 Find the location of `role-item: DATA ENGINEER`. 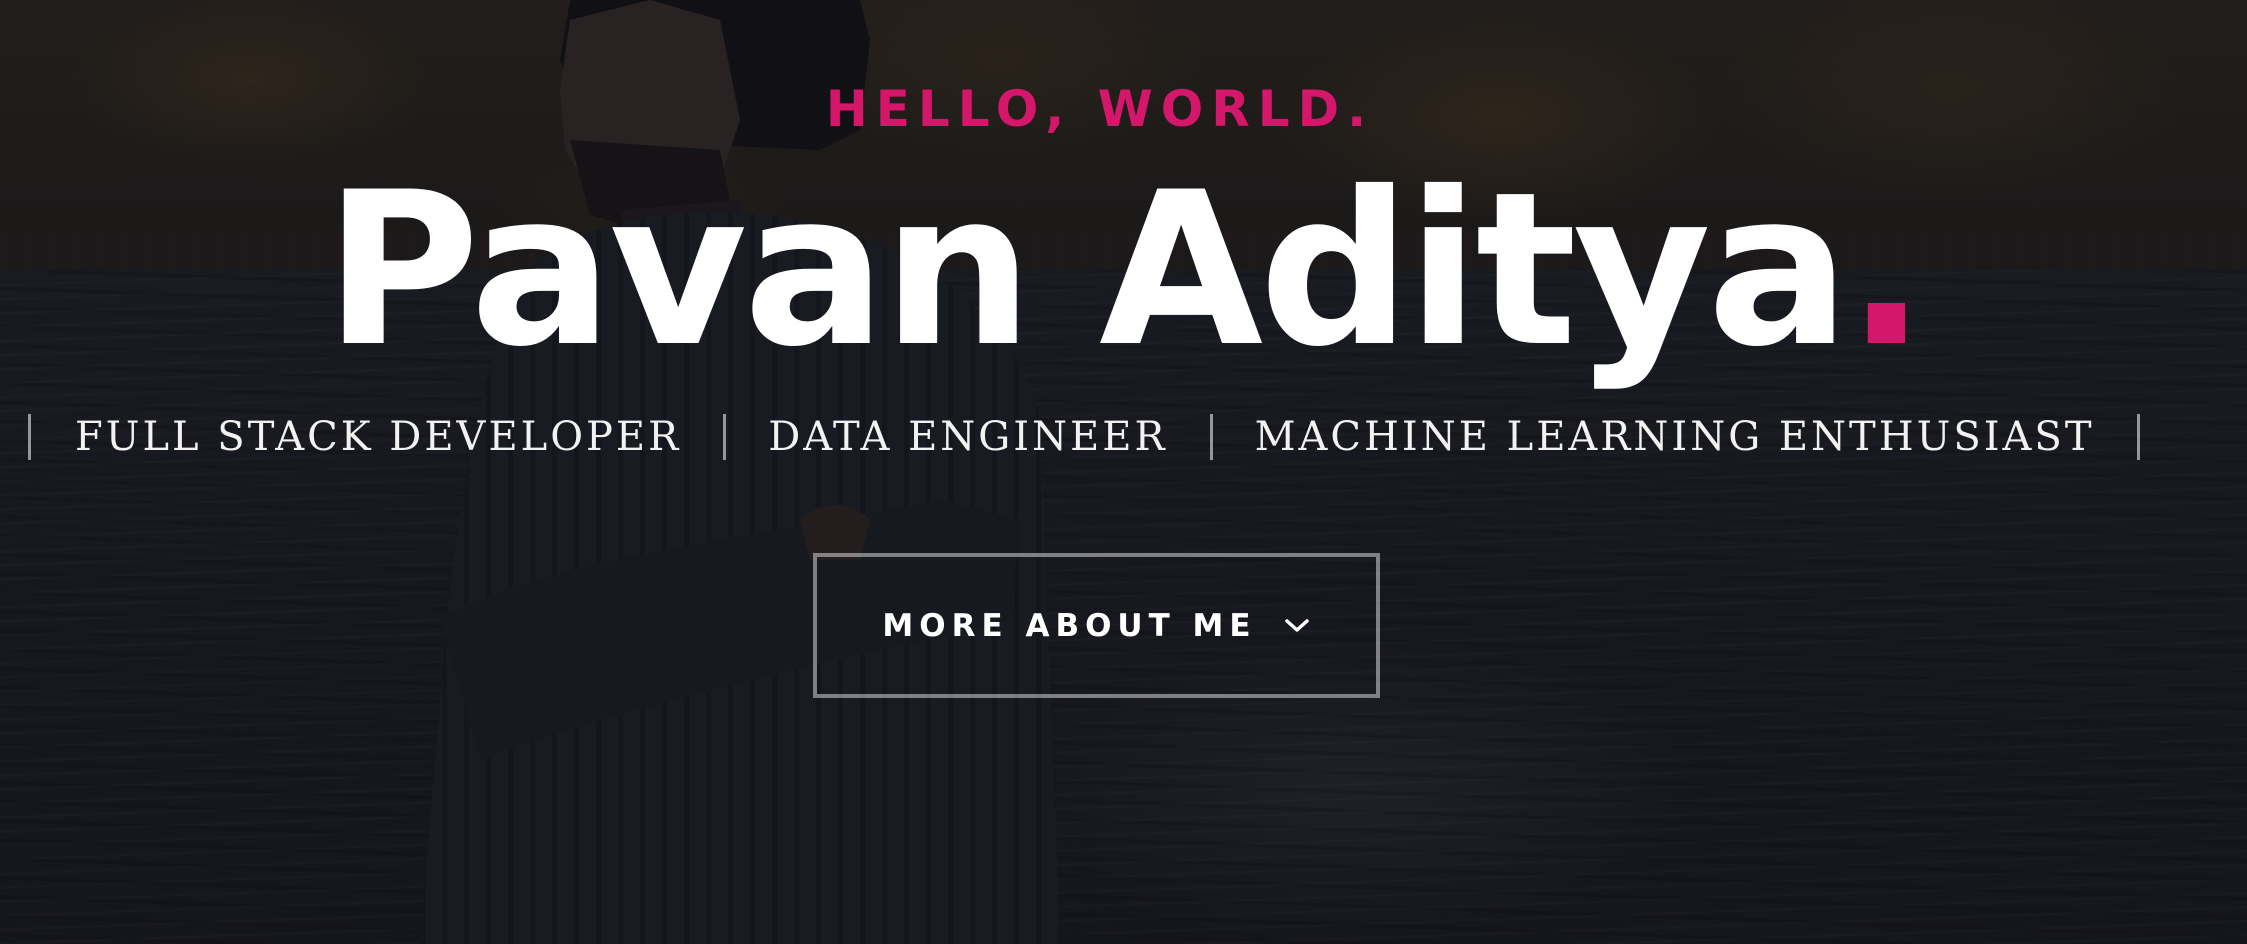

role-item: DATA ENGINEER is located at coordinates (968, 437).